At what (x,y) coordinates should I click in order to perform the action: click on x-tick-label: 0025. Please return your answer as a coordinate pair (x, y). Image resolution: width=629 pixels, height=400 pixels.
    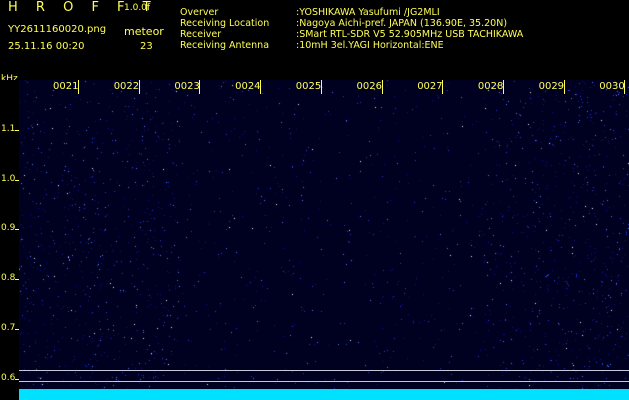
    Looking at the image, I should click on (308, 86).